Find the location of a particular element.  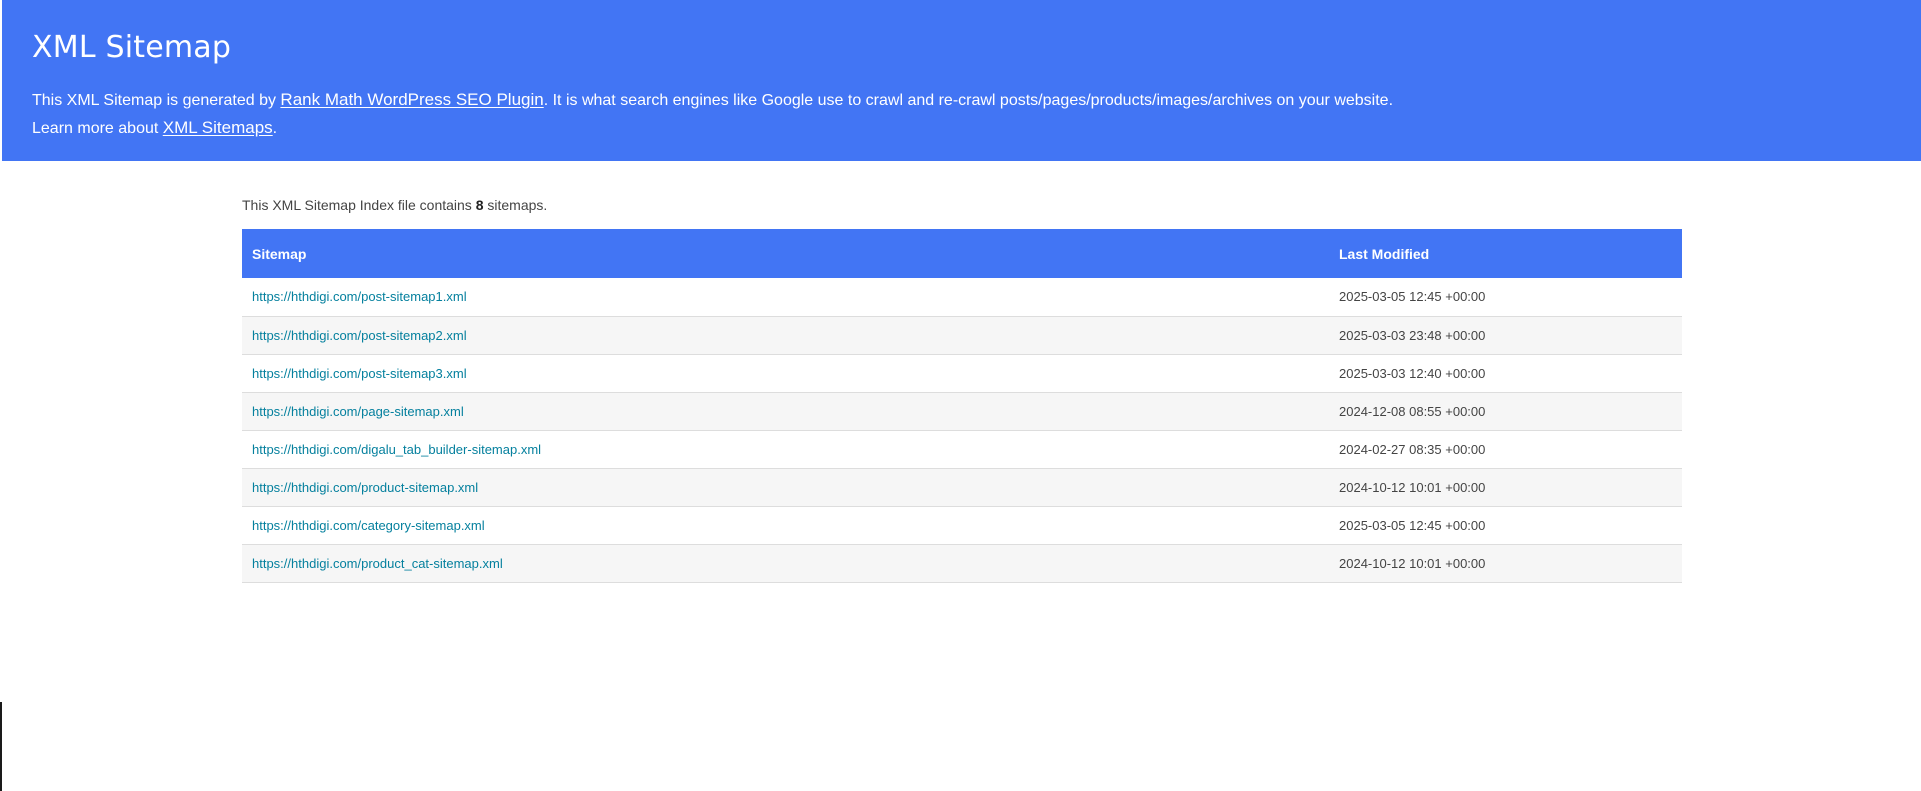

sitemap-link: https://hthdigi.com/post-sitemap1.xml is located at coordinates (359, 296).